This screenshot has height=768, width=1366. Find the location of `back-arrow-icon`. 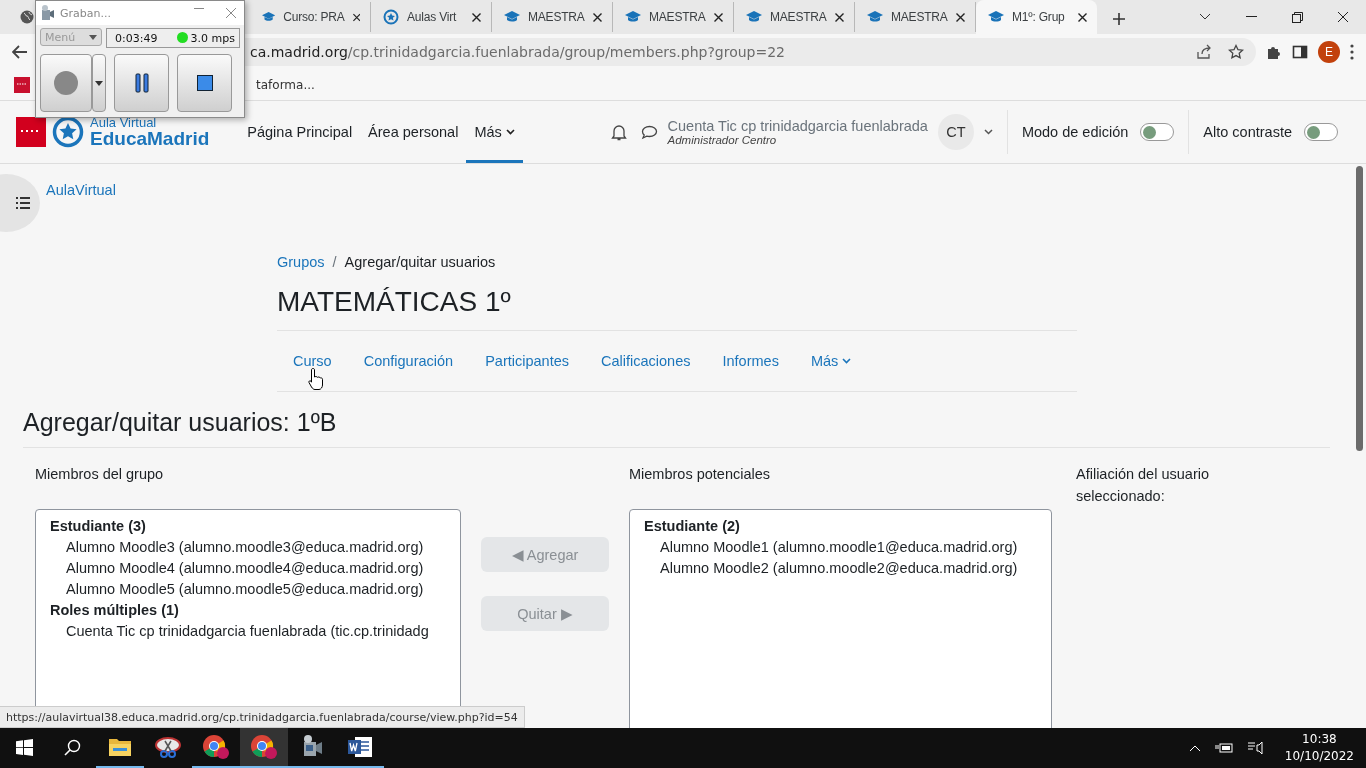

back-arrow-icon is located at coordinates (20, 52).